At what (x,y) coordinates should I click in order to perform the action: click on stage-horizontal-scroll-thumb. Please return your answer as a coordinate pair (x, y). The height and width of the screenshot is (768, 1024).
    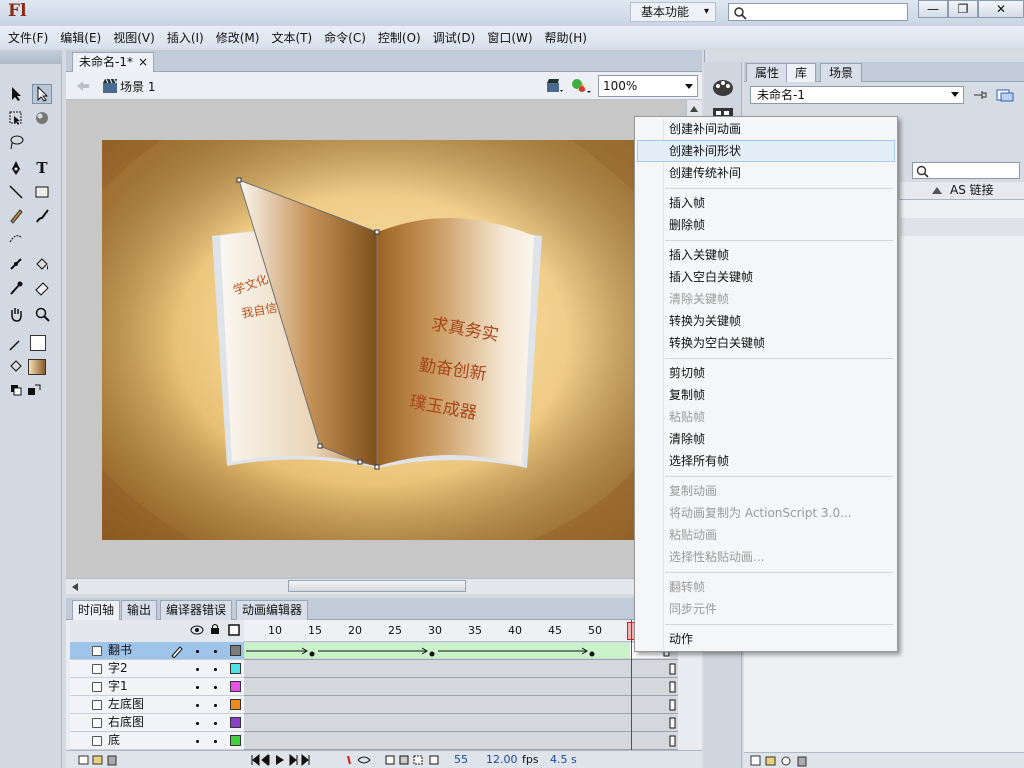
    Looking at the image, I should click on (377, 586).